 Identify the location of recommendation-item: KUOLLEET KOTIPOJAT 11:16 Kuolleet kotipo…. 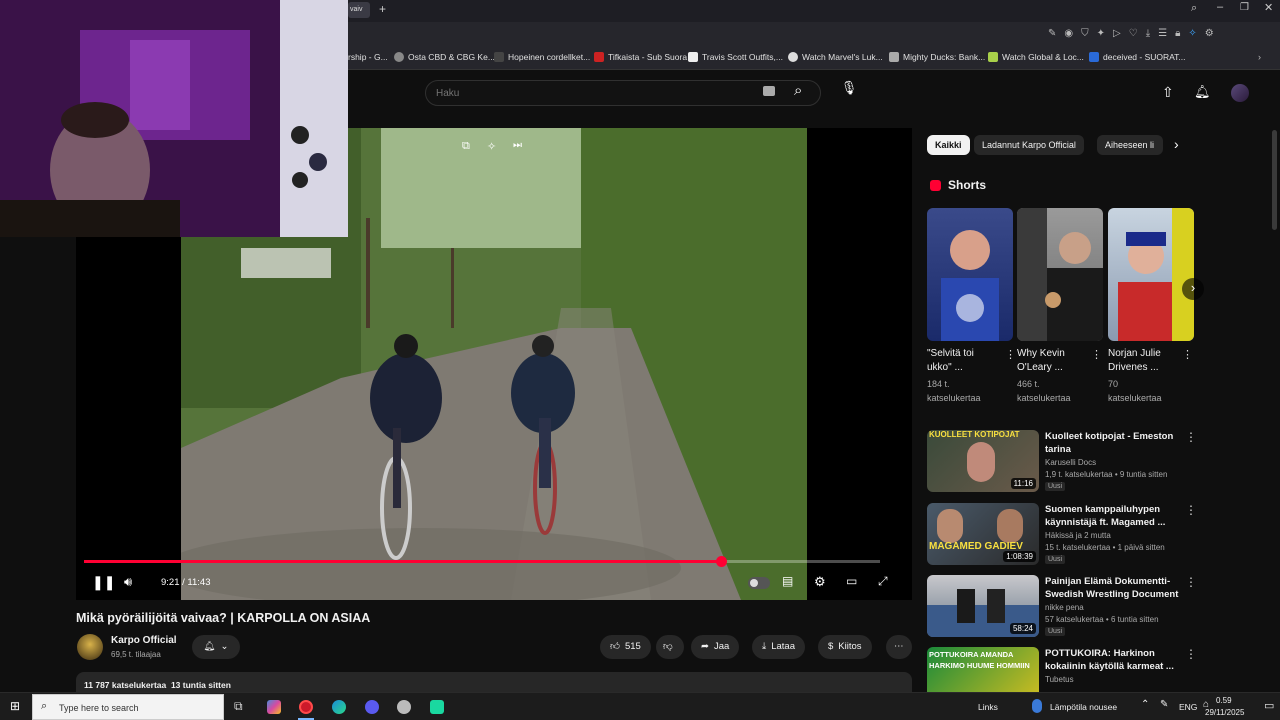
(1102, 461).